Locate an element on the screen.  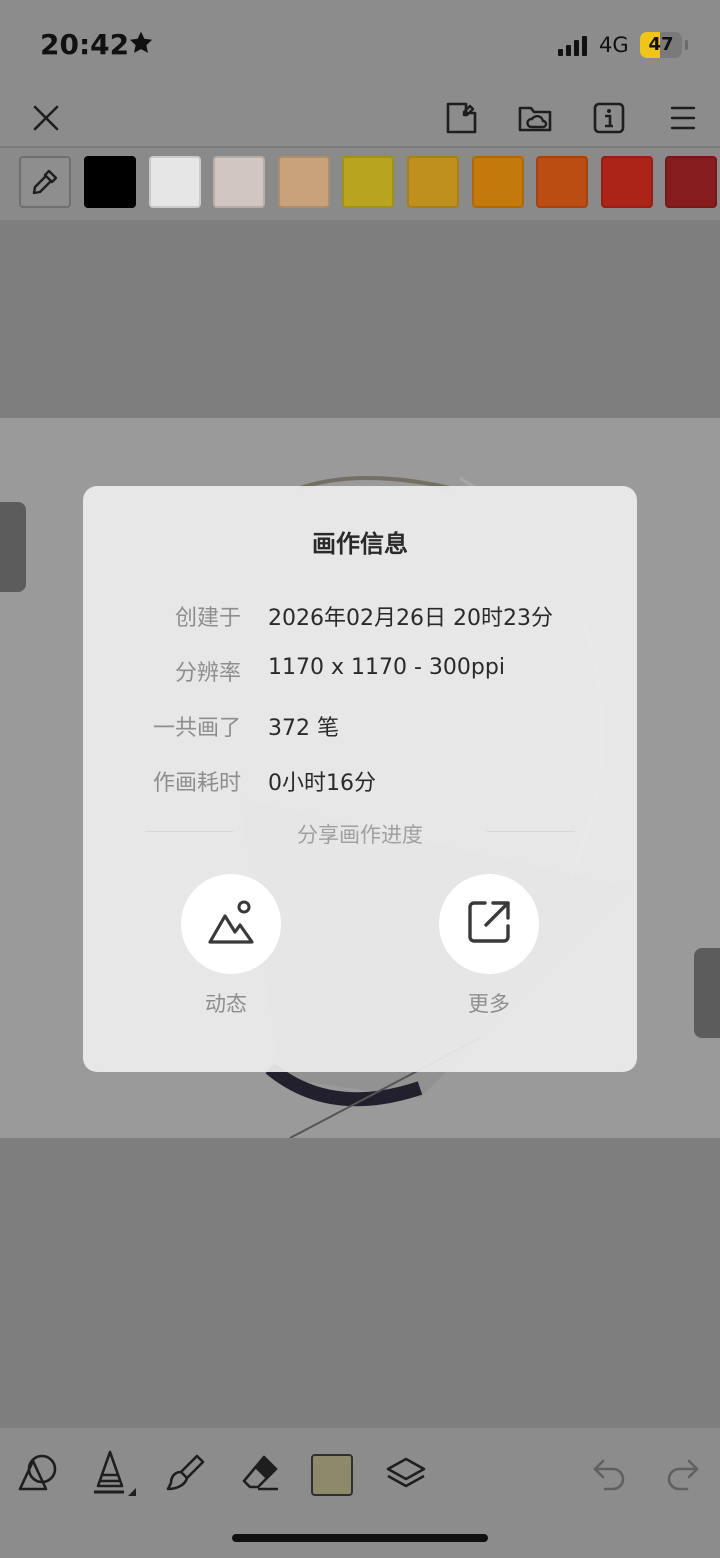
home-indicator is located at coordinates (360, 1538).